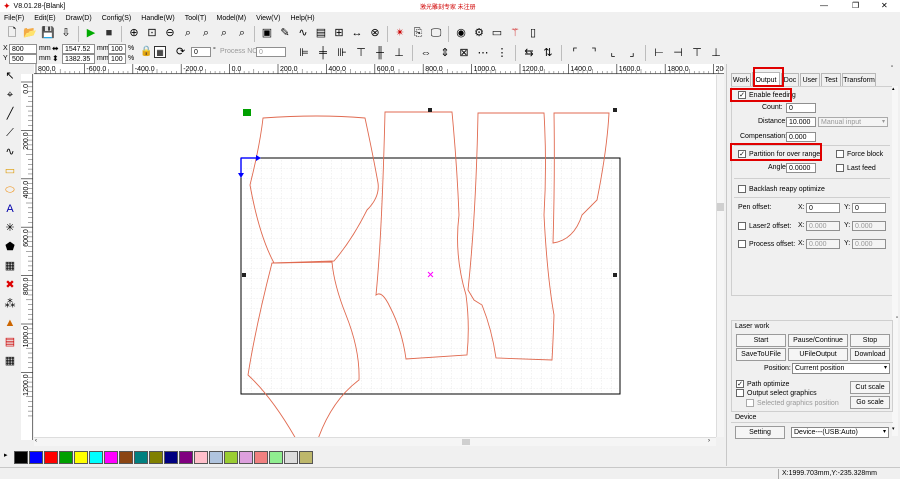 Image resolution: width=900 pixels, height=479 pixels. I want to click on tab-transform: Transform, so click(859, 80).